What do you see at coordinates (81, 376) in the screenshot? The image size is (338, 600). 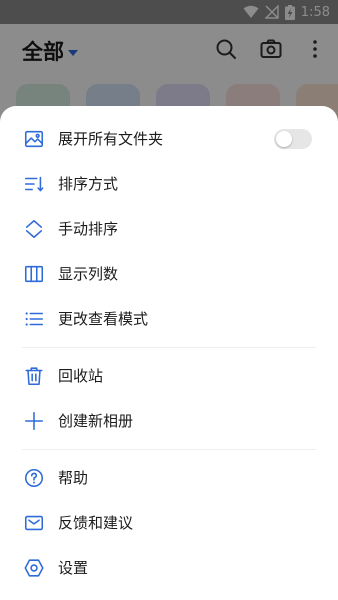 I see `menu-item-label: 回收站` at bounding box center [81, 376].